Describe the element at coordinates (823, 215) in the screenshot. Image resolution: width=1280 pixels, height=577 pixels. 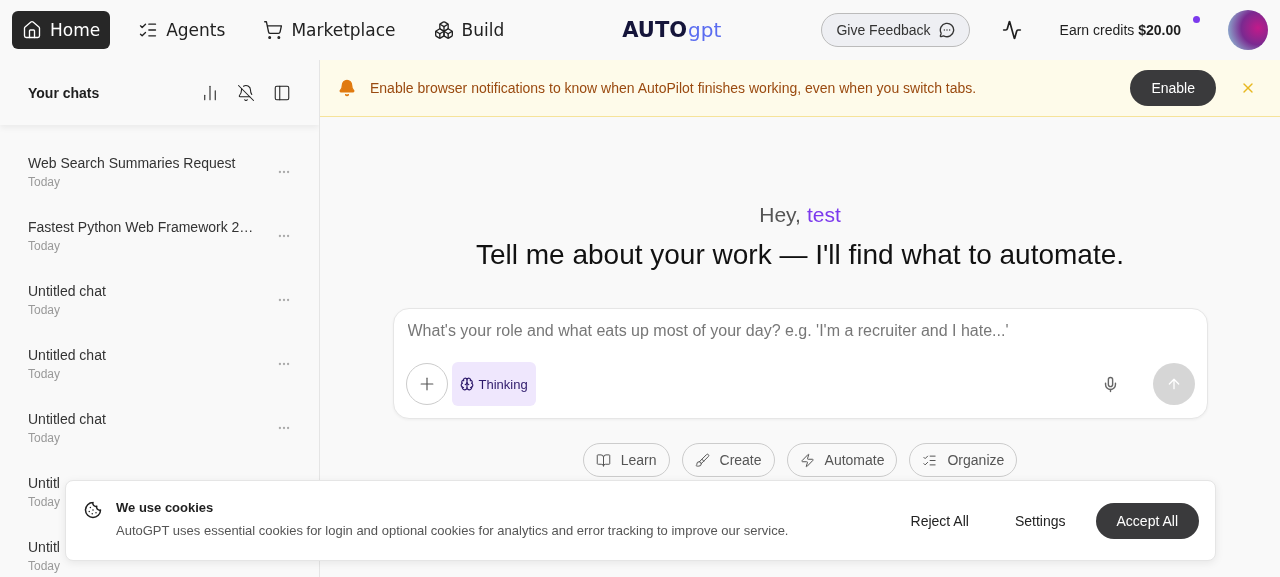
I see `user-name: test` at that location.